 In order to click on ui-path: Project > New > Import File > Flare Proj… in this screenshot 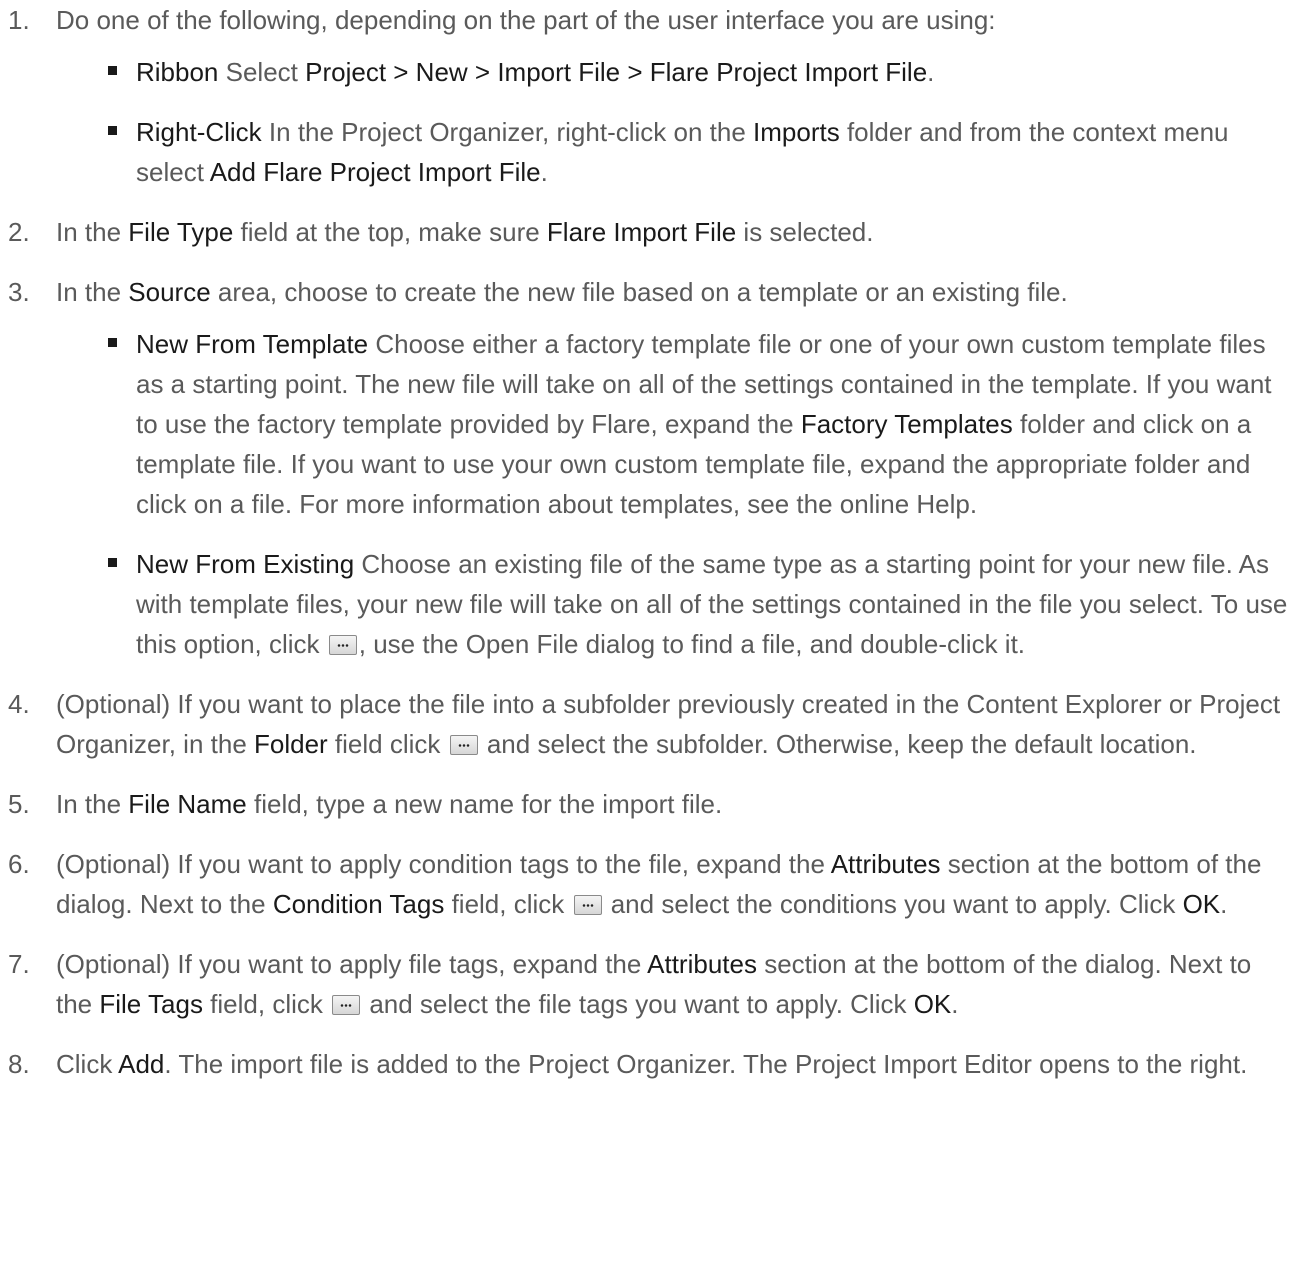, I will do `click(616, 72)`.